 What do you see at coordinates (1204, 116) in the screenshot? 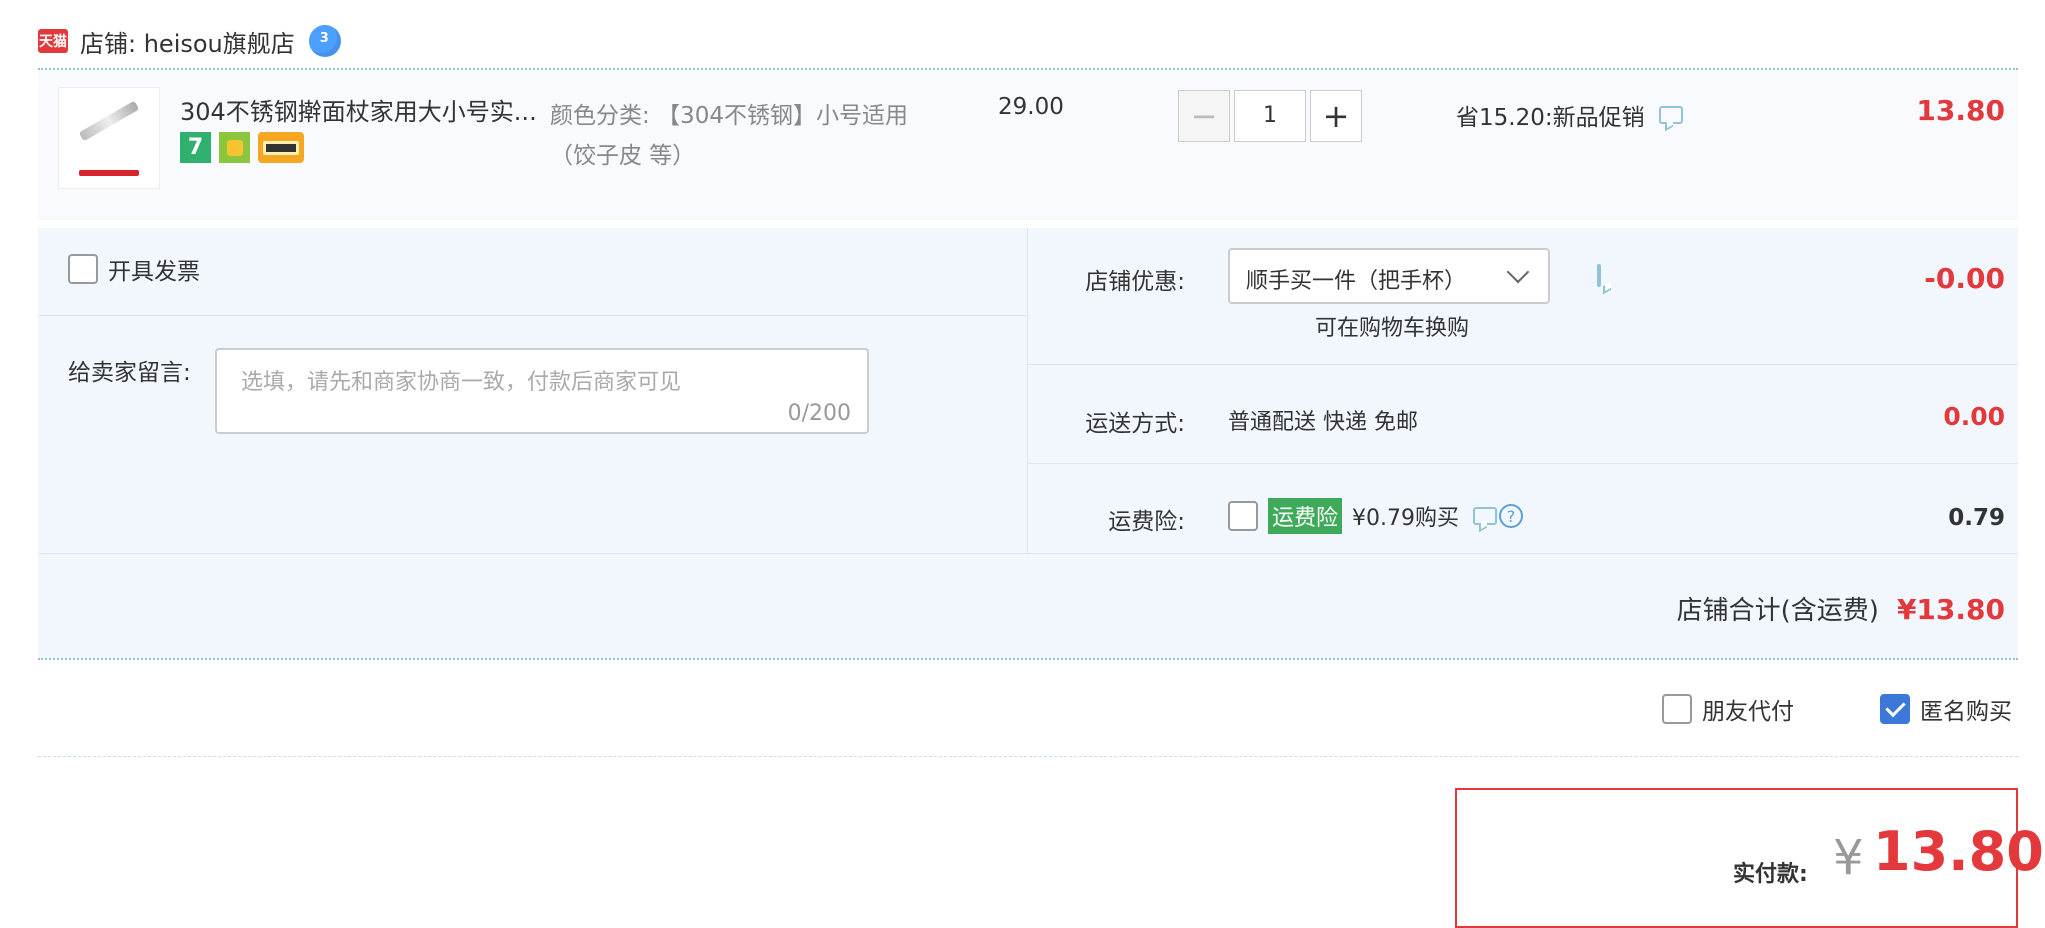
I see `quantity-minus-button: −` at bounding box center [1204, 116].